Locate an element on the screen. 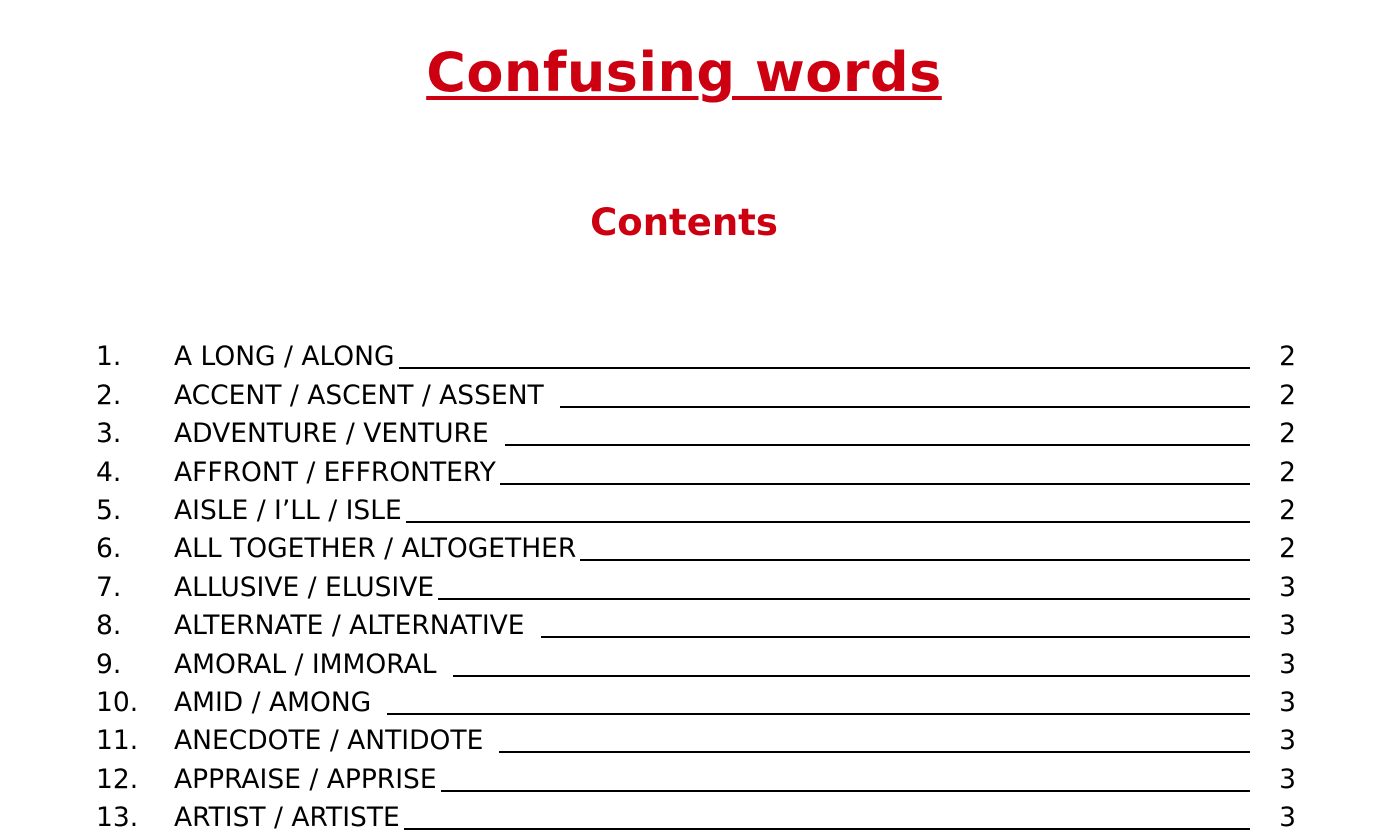  toc-entry-label: A LONG / ALONG is located at coordinates (284, 357).